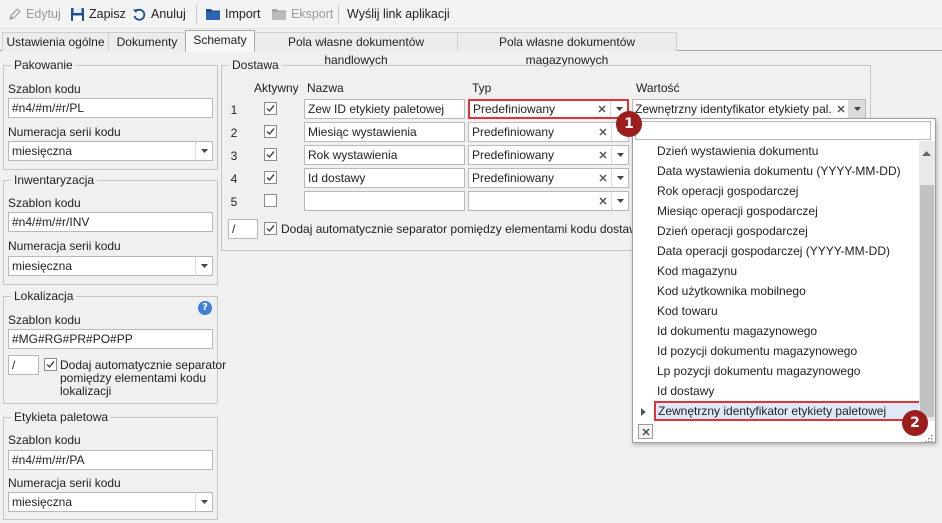  I want to click on group-title: Pakowanie, so click(43, 65).